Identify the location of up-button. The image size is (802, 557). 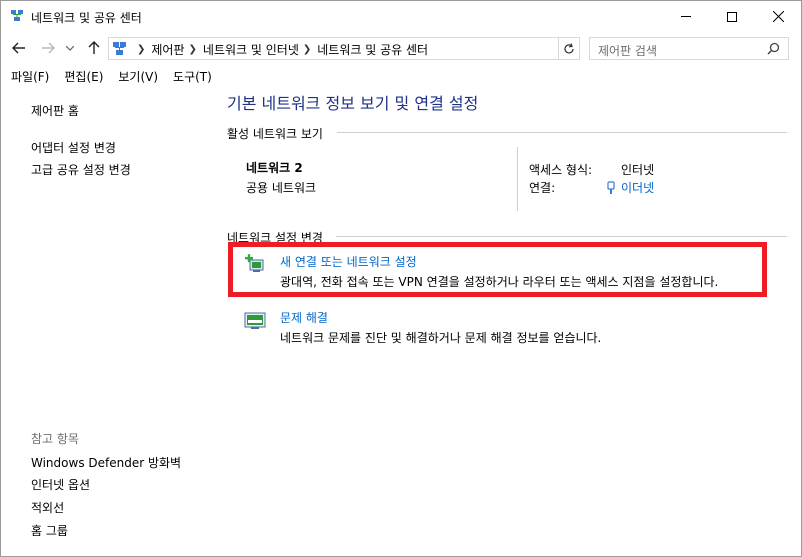
(94, 48).